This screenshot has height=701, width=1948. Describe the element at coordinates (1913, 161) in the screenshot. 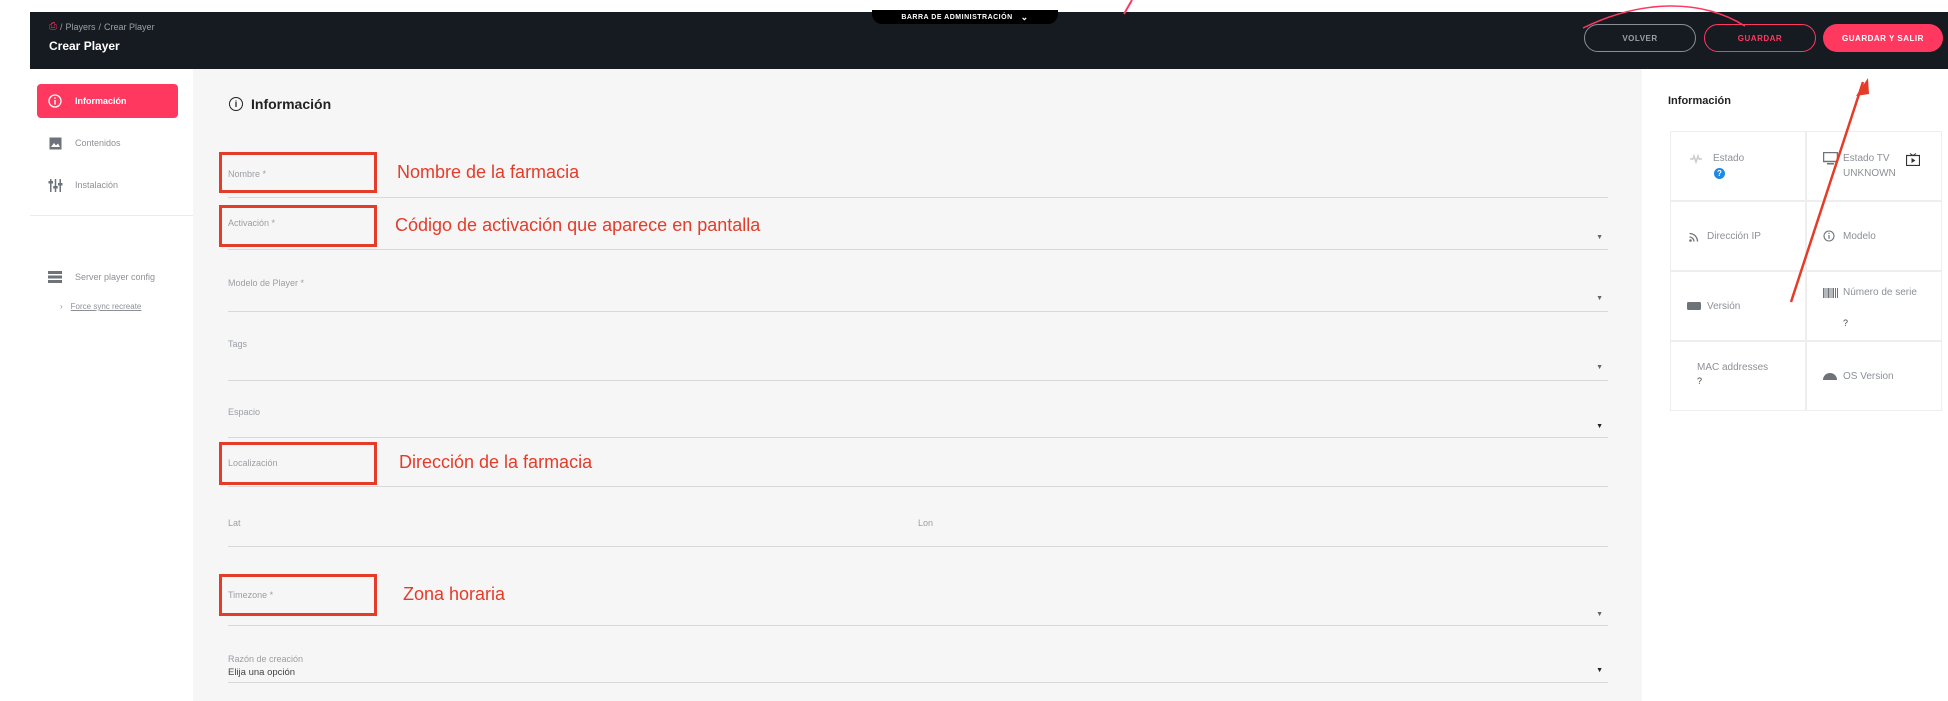

I see `play-box-icon` at that location.